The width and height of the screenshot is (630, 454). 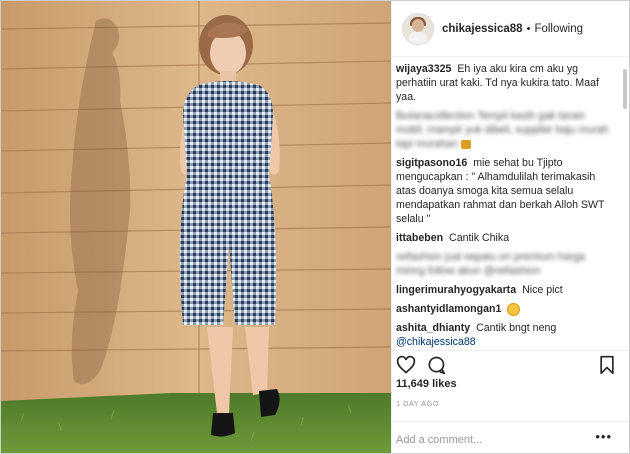 I want to click on following-button: Following, so click(x=558, y=29).